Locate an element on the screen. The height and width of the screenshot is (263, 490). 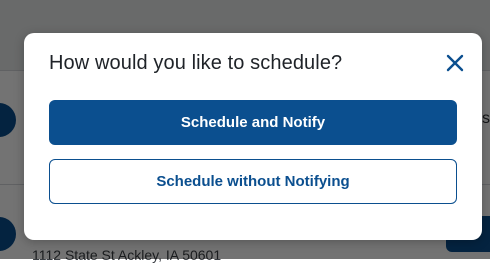
schedule-without-notifying-button: Schedule without Notifying is located at coordinates (253, 181).